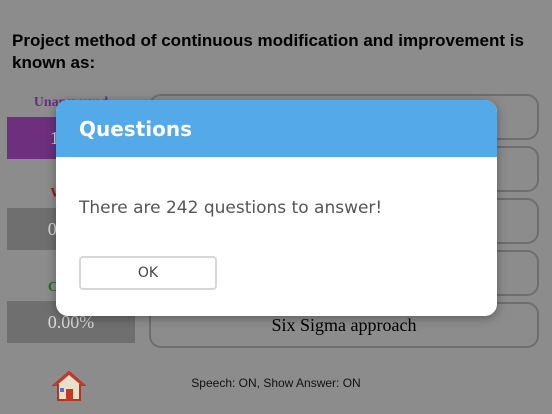 The height and width of the screenshot is (414, 552). What do you see at coordinates (148, 273) in the screenshot?
I see `ok-button: OK` at bounding box center [148, 273].